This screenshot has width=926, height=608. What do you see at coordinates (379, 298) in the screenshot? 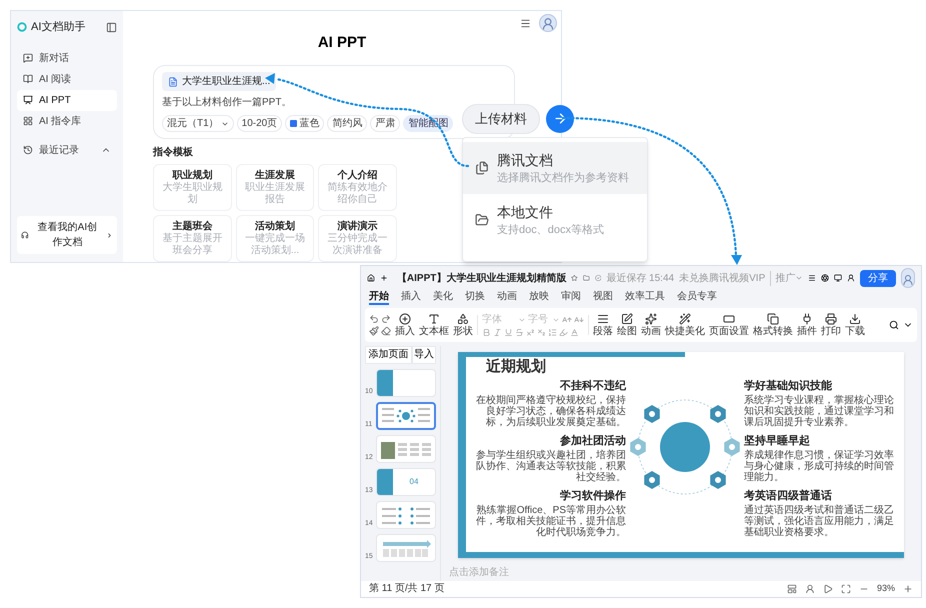
I see `menu-tab: 开始` at bounding box center [379, 298].